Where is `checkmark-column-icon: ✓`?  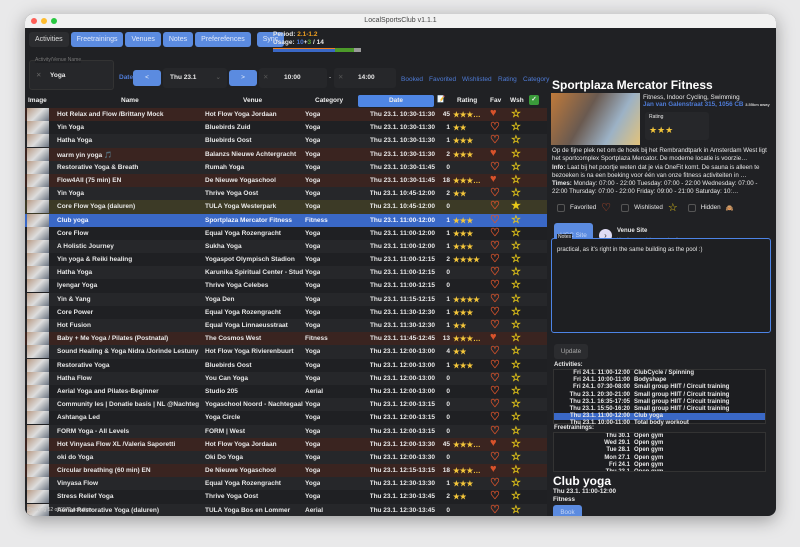
checkmark-column-icon: ✓ is located at coordinates (534, 100).